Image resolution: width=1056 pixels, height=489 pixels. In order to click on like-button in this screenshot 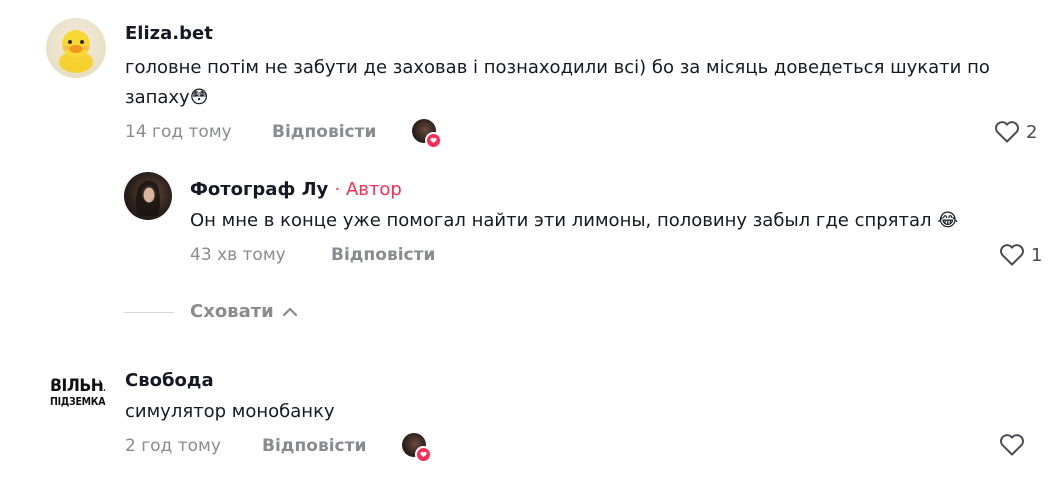, I will do `click(1015, 445)`.